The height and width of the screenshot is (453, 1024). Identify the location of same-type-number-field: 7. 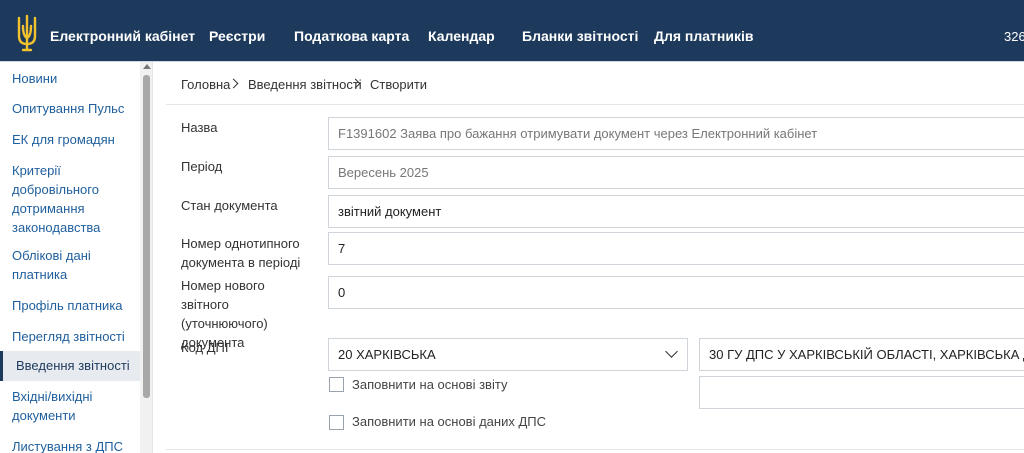
(676, 248).